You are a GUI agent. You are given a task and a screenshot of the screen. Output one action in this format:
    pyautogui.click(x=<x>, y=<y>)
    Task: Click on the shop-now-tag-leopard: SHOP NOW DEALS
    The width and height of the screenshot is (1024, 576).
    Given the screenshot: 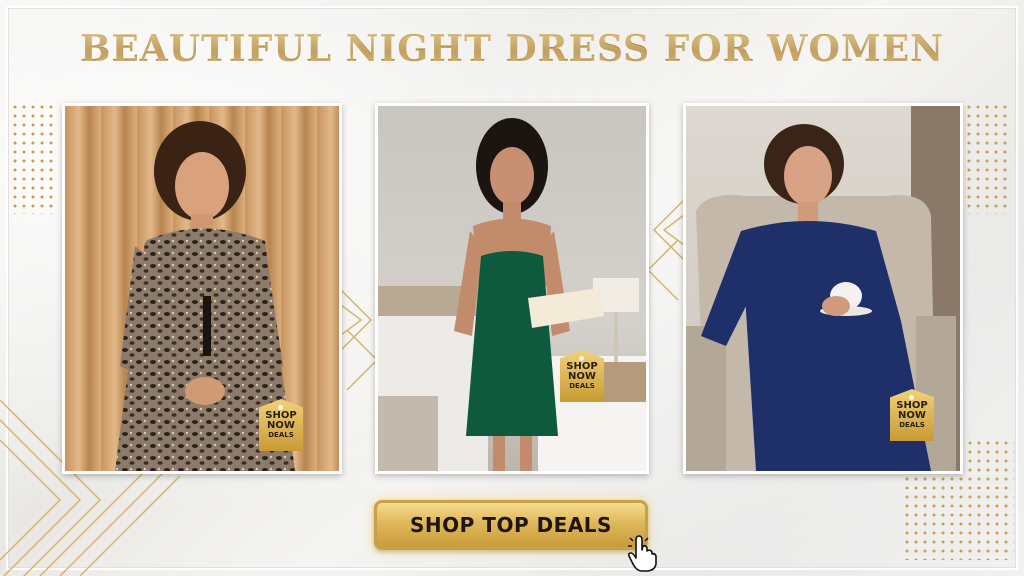 What is the action you would take?
    pyautogui.click(x=281, y=425)
    